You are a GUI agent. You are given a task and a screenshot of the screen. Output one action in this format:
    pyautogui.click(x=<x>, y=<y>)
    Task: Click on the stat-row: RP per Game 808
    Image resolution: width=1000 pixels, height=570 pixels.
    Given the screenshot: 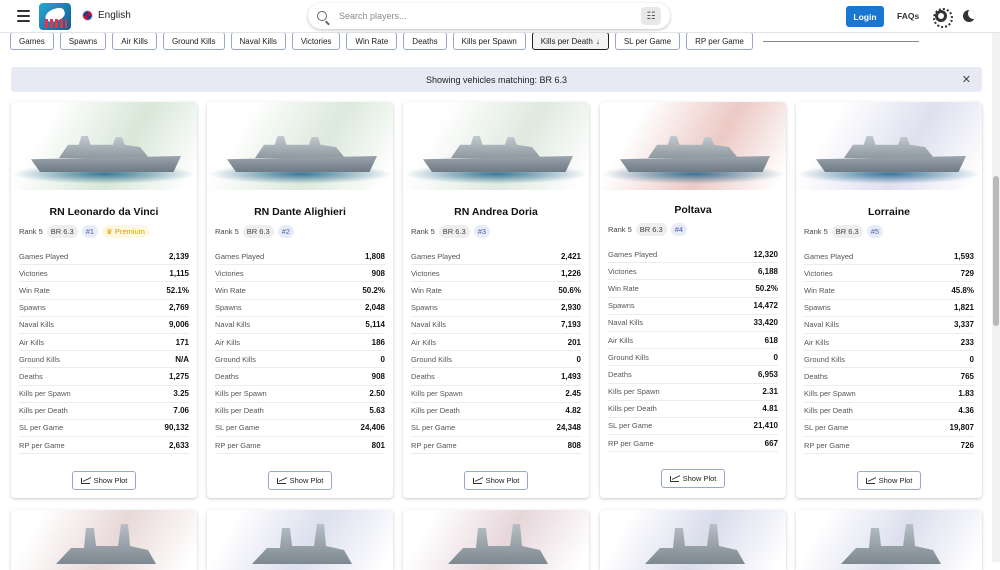 What is the action you would take?
    pyautogui.click(x=496, y=446)
    